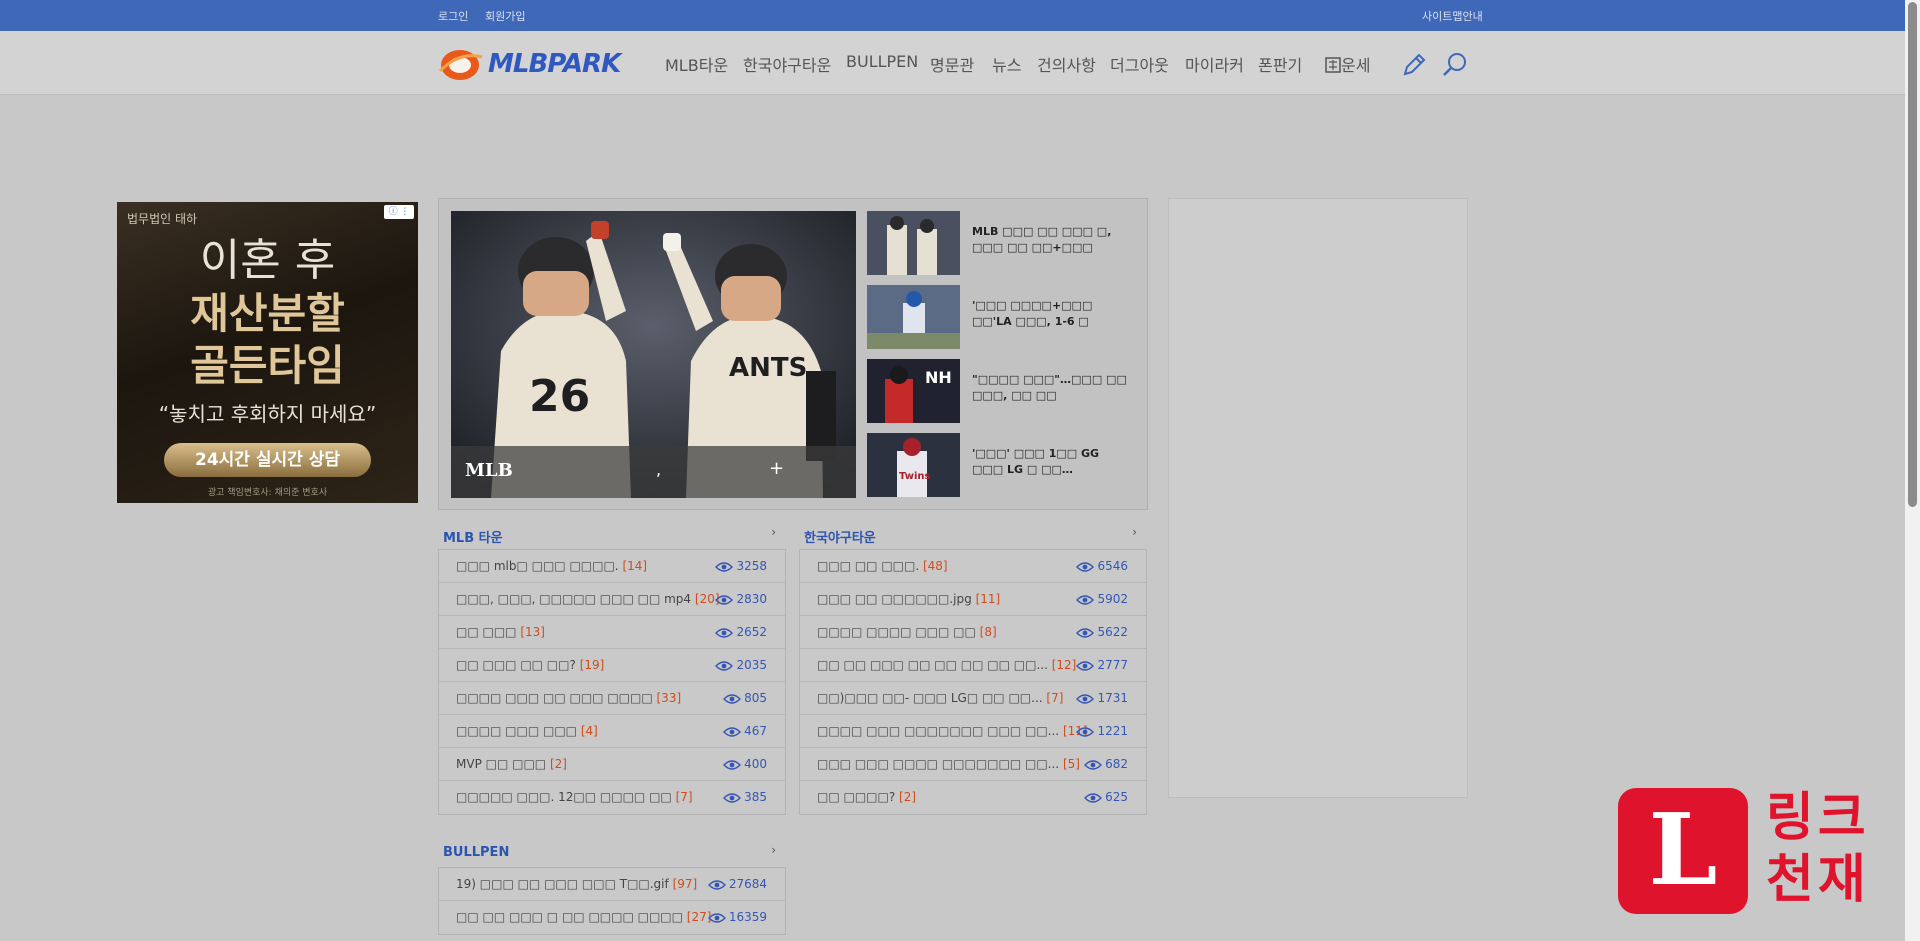  Describe the element at coordinates (1347, 64) in the screenshot. I see `nav-fortune: 운세` at that location.